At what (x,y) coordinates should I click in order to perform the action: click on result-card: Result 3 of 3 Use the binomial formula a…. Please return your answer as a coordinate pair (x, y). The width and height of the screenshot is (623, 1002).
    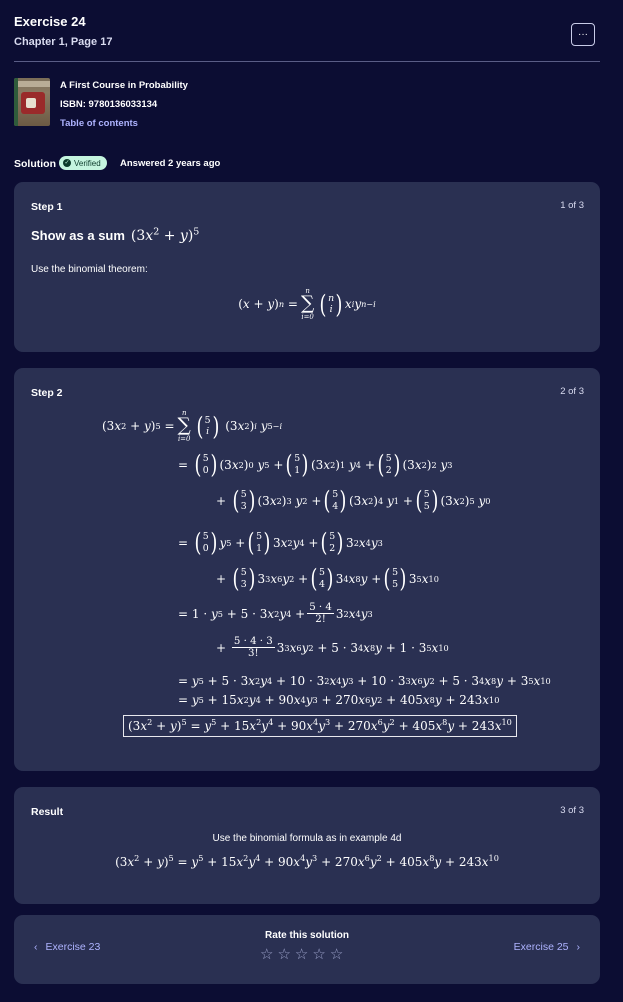
    Looking at the image, I should click on (307, 845).